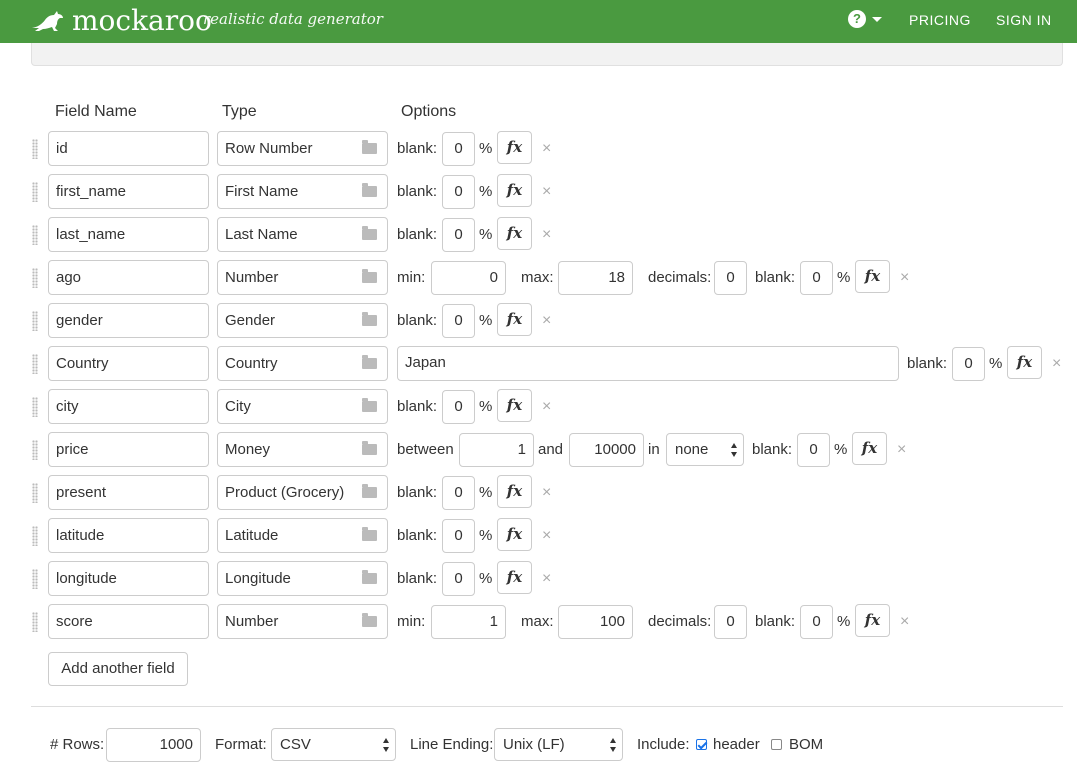 The image size is (1077, 777). What do you see at coordinates (595, 278) in the screenshot?
I see `max-input: 18` at bounding box center [595, 278].